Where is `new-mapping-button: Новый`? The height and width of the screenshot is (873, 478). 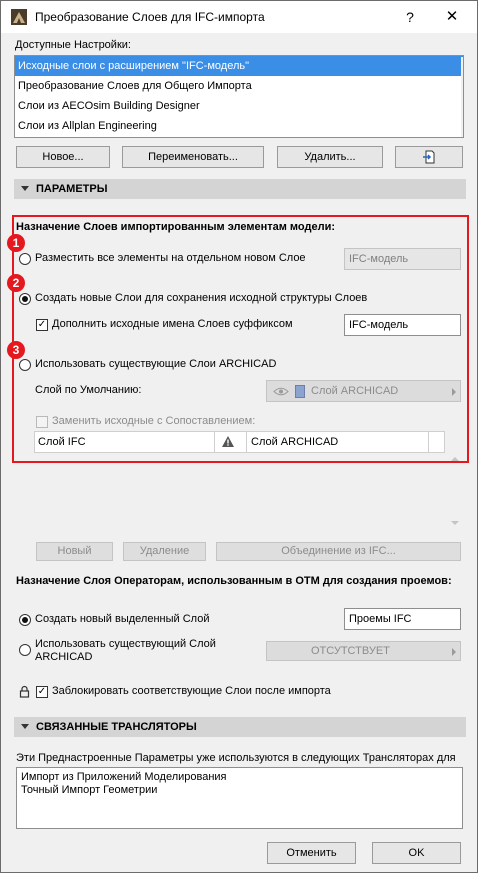
new-mapping-button: Новый is located at coordinates (74, 551).